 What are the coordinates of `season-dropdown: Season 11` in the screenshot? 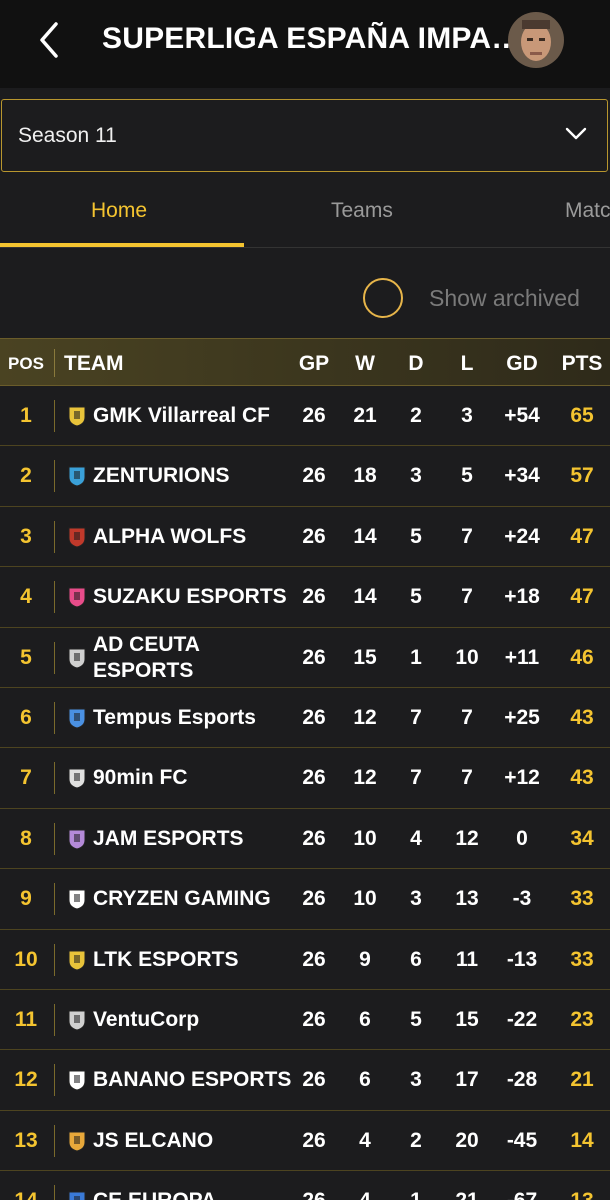 It's located at (304, 135).